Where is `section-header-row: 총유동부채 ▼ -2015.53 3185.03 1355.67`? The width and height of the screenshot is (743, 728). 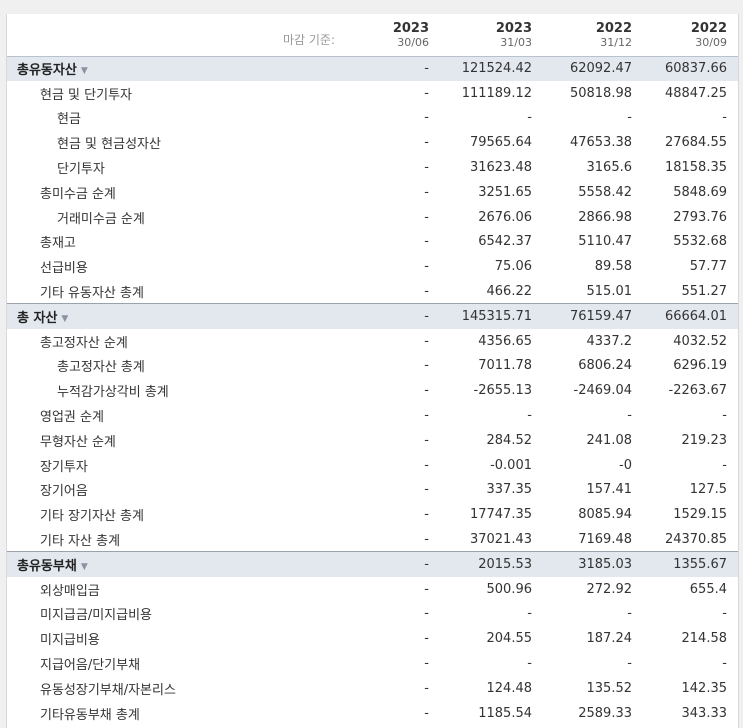
section-header-row: 총유동부채 ▼ -2015.53 3185.03 1355.67 is located at coordinates (372, 564).